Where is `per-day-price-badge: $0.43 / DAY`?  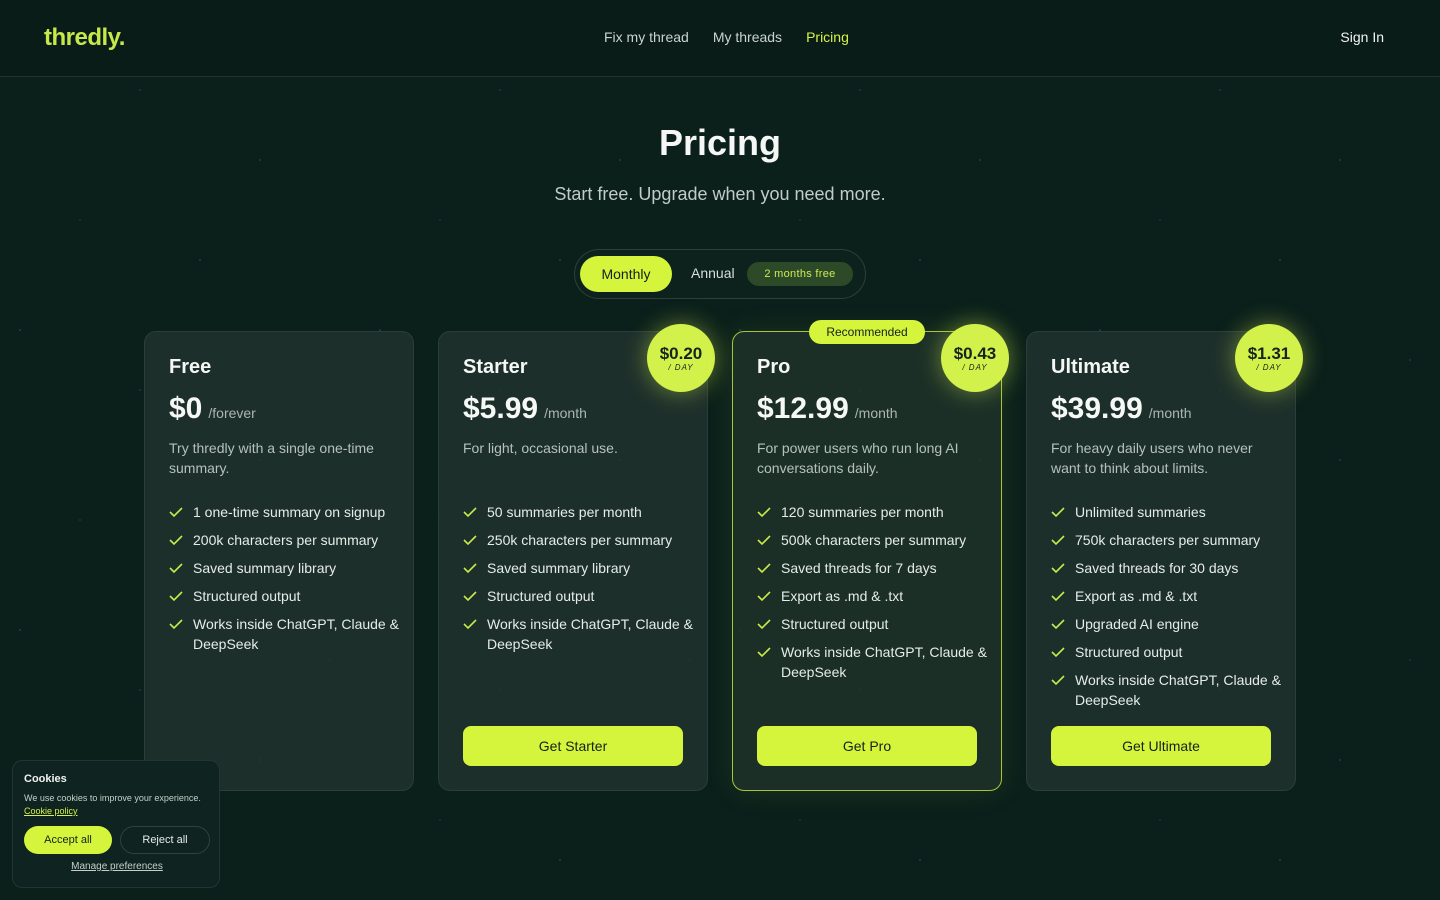
per-day-price-badge: $0.43 / DAY is located at coordinates (975, 358).